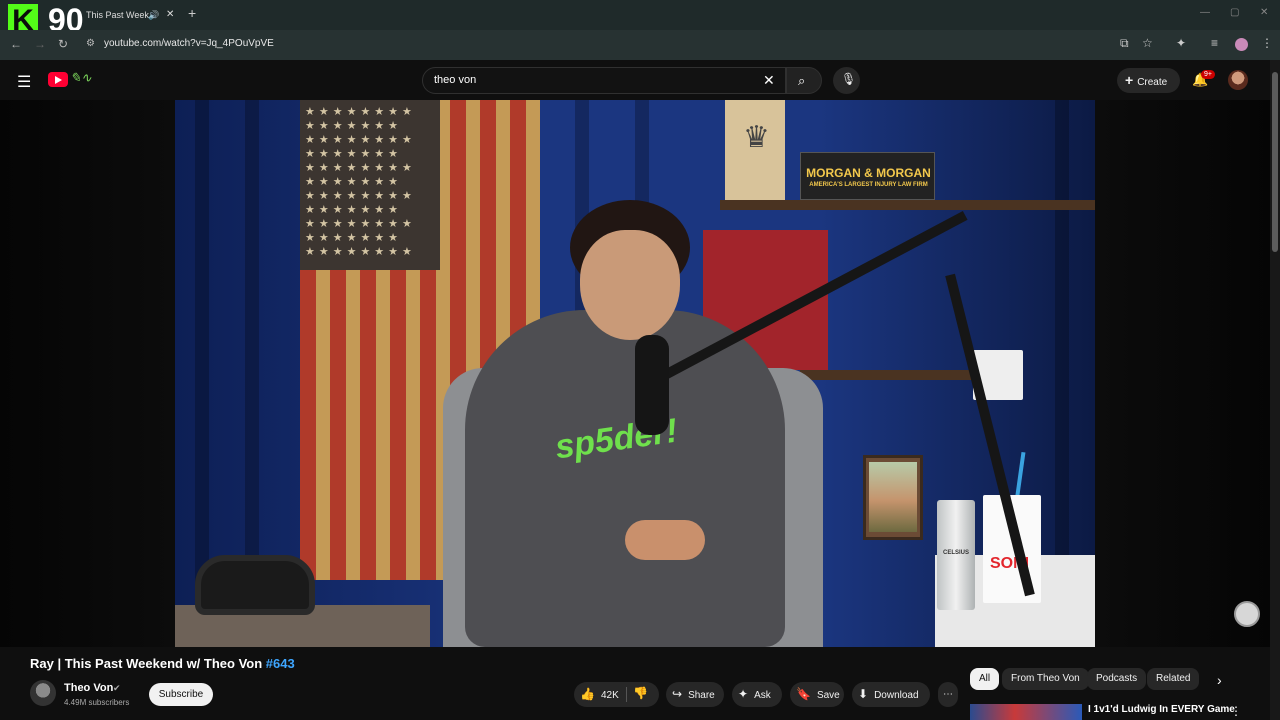 Image resolution: width=1280 pixels, height=720 pixels. Describe the element at coordinates (868, 185) in the screenshot. I see `sponsor-subtitle: AMERICA'S LARGEST INJURY LAW FIRM` at that location.